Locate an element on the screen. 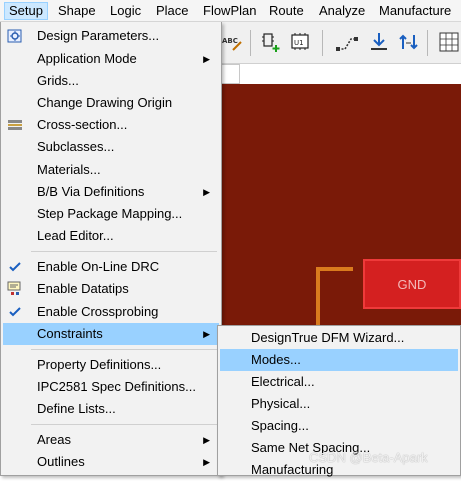 The height and width of the screenshot is (481, 461). menu-item-label: Enable On-Line DRC is located at coordinates (98, 266).